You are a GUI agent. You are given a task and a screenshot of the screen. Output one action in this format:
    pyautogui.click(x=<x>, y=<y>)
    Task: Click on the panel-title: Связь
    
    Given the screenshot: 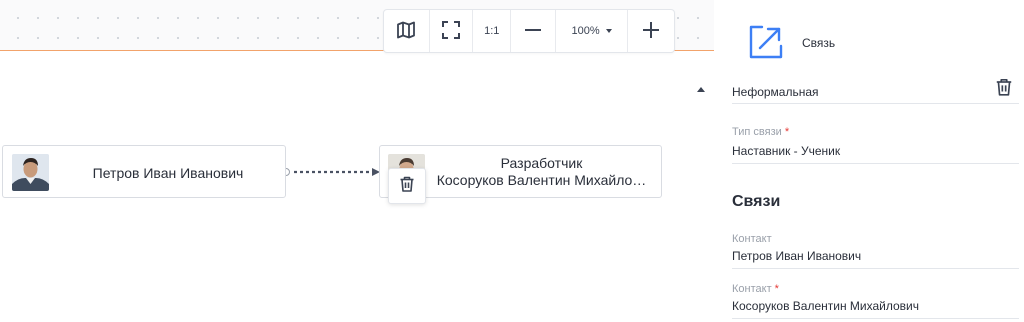 What is the action you would take?
    pyautogui.click(x=819, y=43)
    